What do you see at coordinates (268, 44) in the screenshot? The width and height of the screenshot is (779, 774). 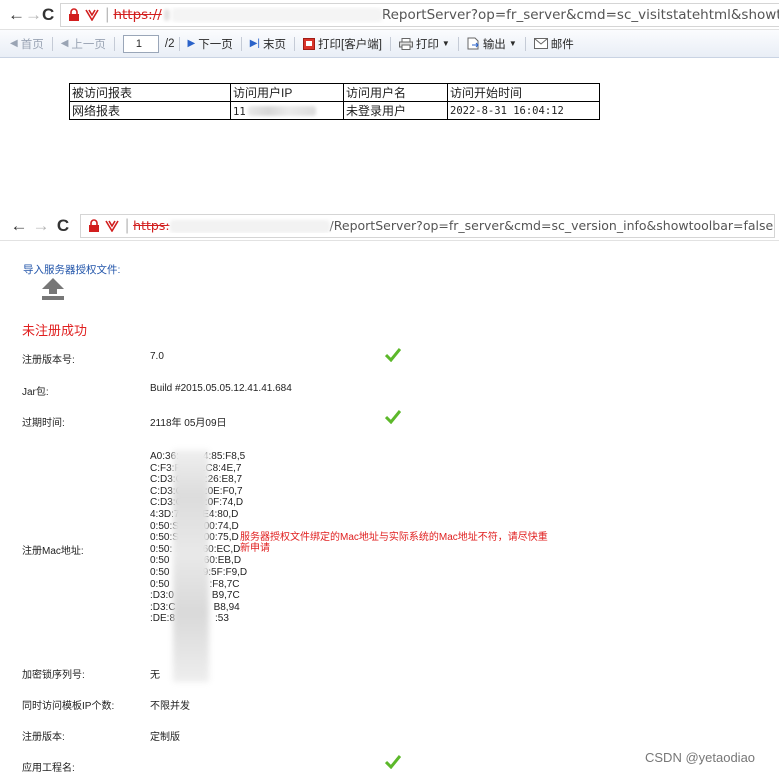 I see `last-page-button: ▶| 末页` at bounding box center [268, 44].